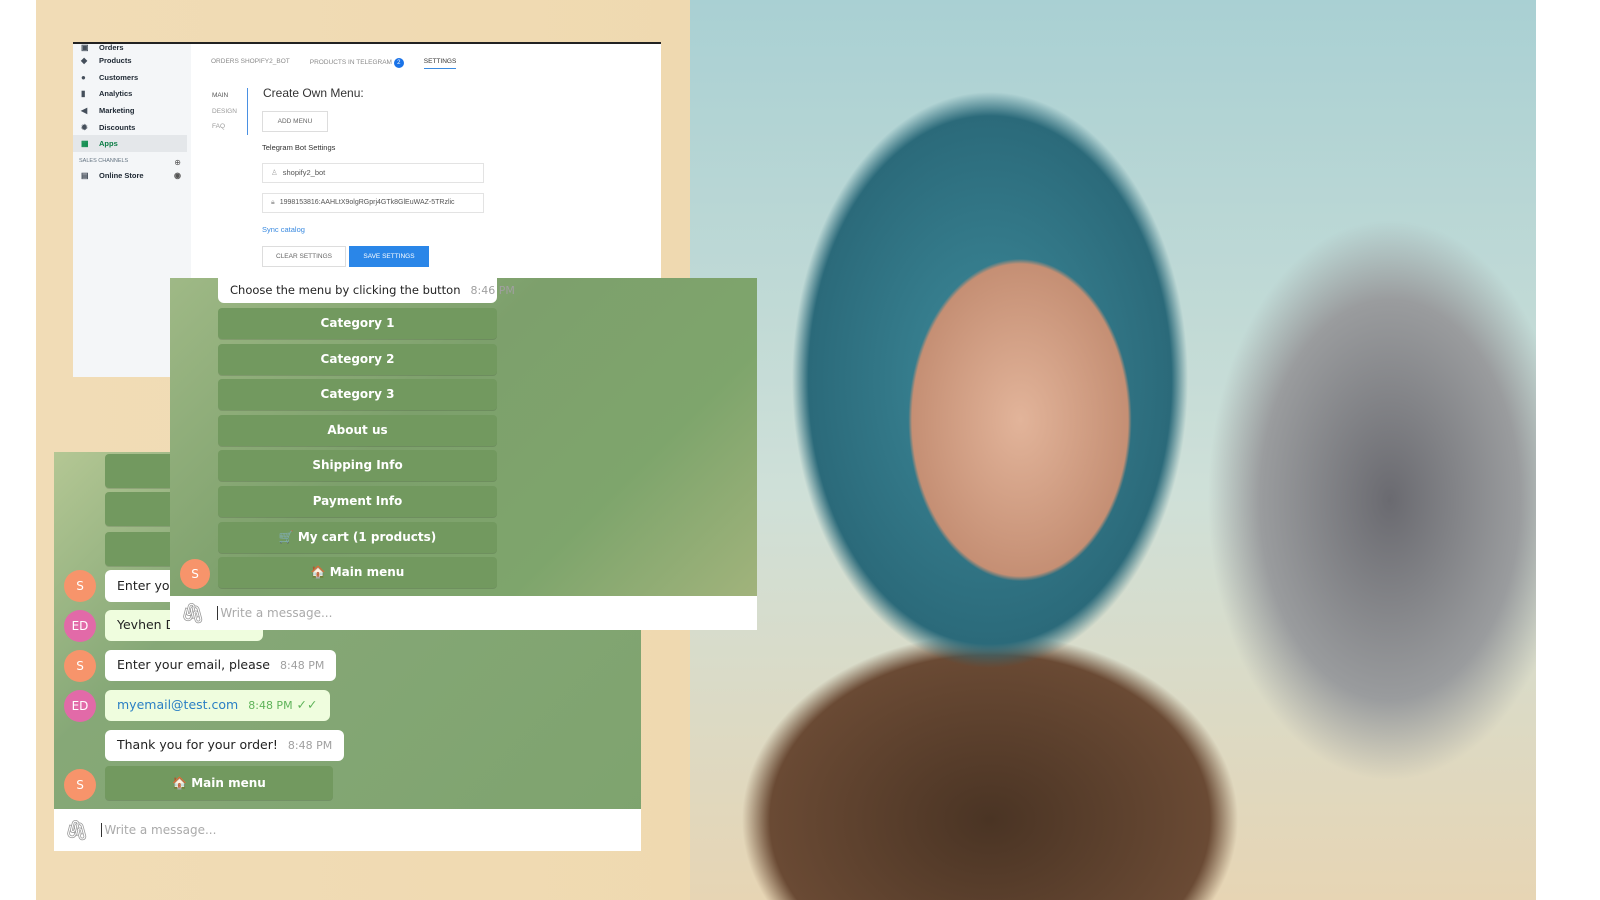  I want to click on keyboard-button: Category 2, so click(357, 359).